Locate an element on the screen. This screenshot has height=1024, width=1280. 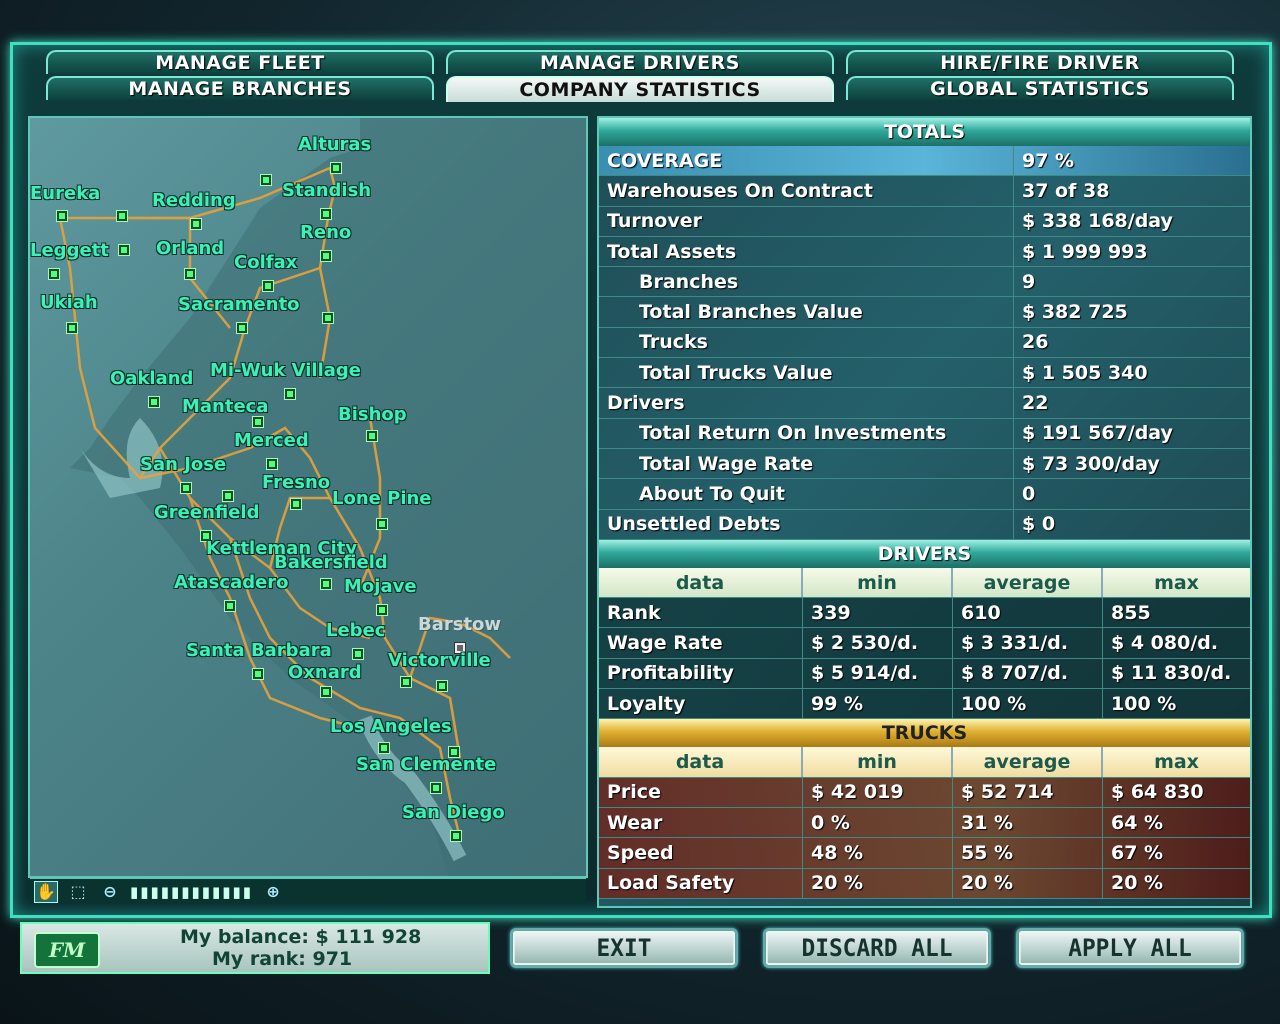
city-label: Colfax is located at coordinates (265, 262).